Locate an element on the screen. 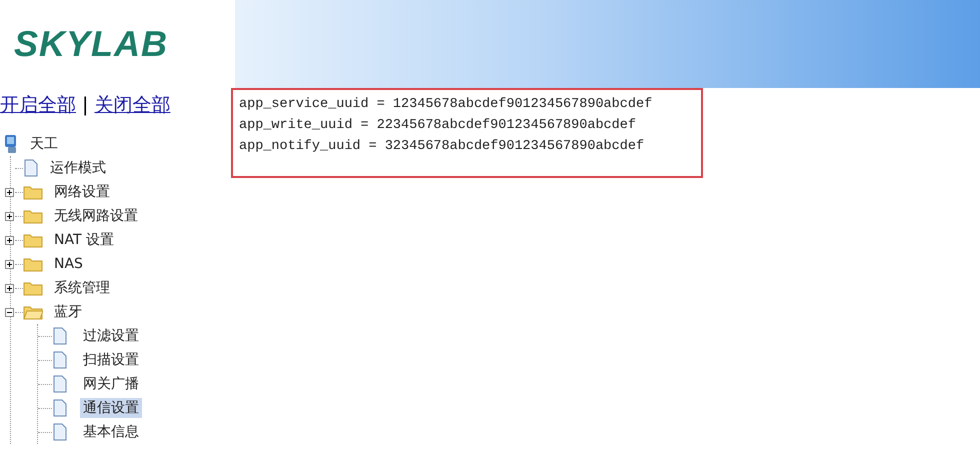  tree-item: NAS is located at coordinates (68, 264).